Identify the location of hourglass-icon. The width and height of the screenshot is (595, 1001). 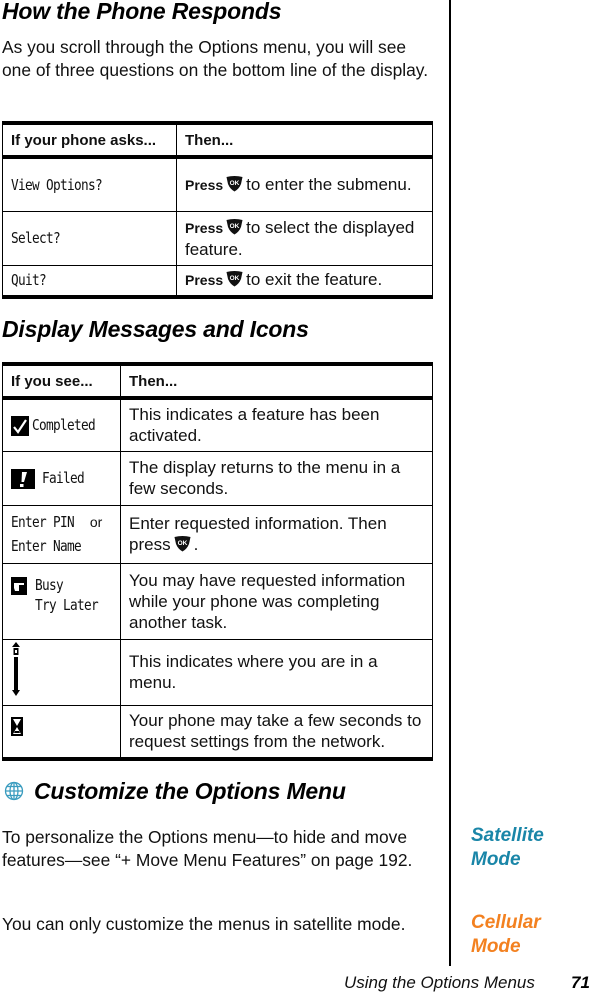
(17, 726).